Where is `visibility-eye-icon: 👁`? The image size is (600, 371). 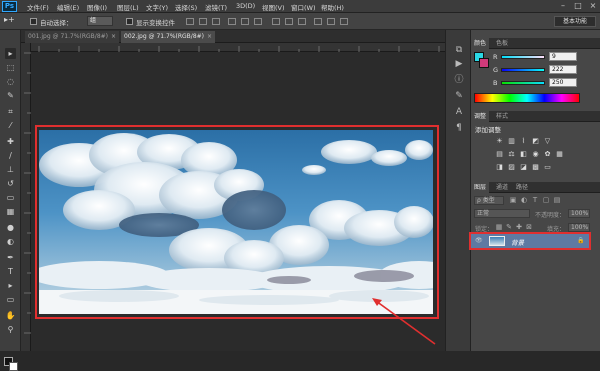
visibility-eye-icon: 👁 is located at coordinates (479, 240).